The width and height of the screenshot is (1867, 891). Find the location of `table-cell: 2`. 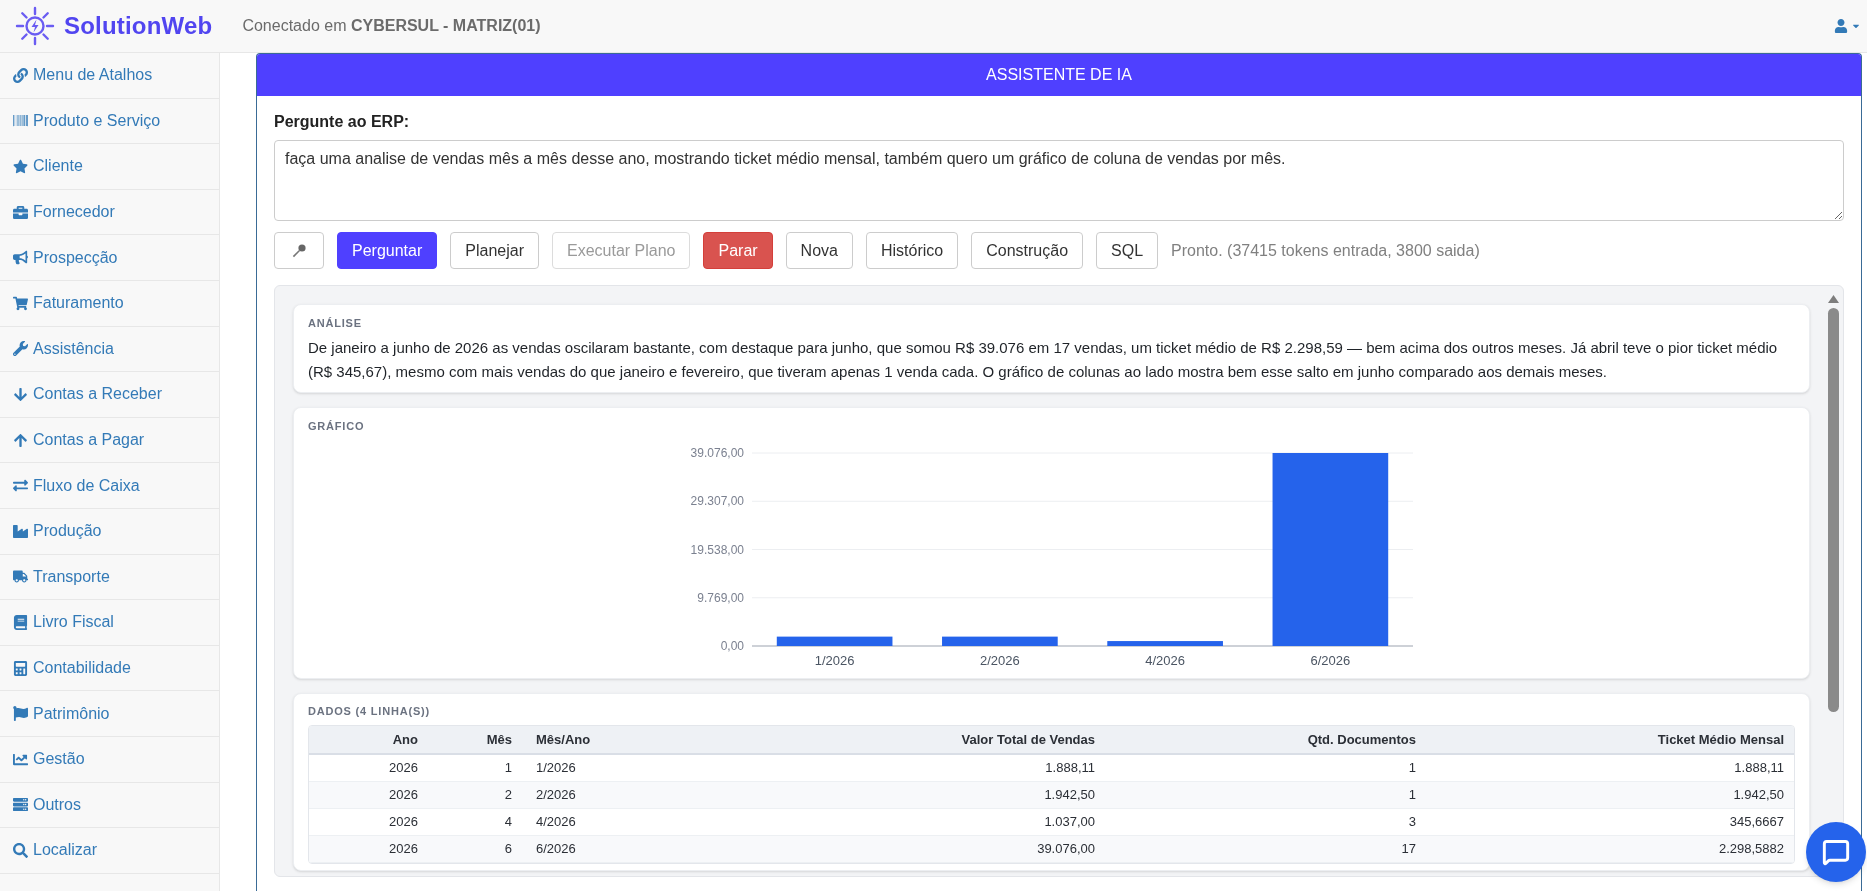

table-cell: 2 is located at coordinates (477, 795).